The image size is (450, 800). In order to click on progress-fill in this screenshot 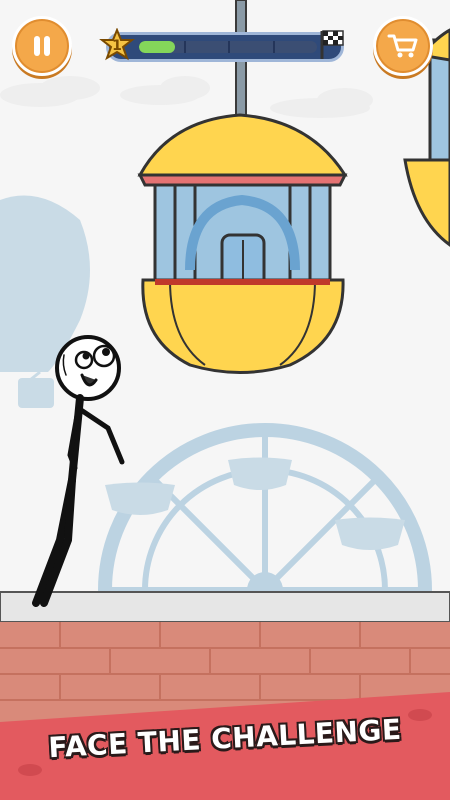, I will do `click(157, 47)`.